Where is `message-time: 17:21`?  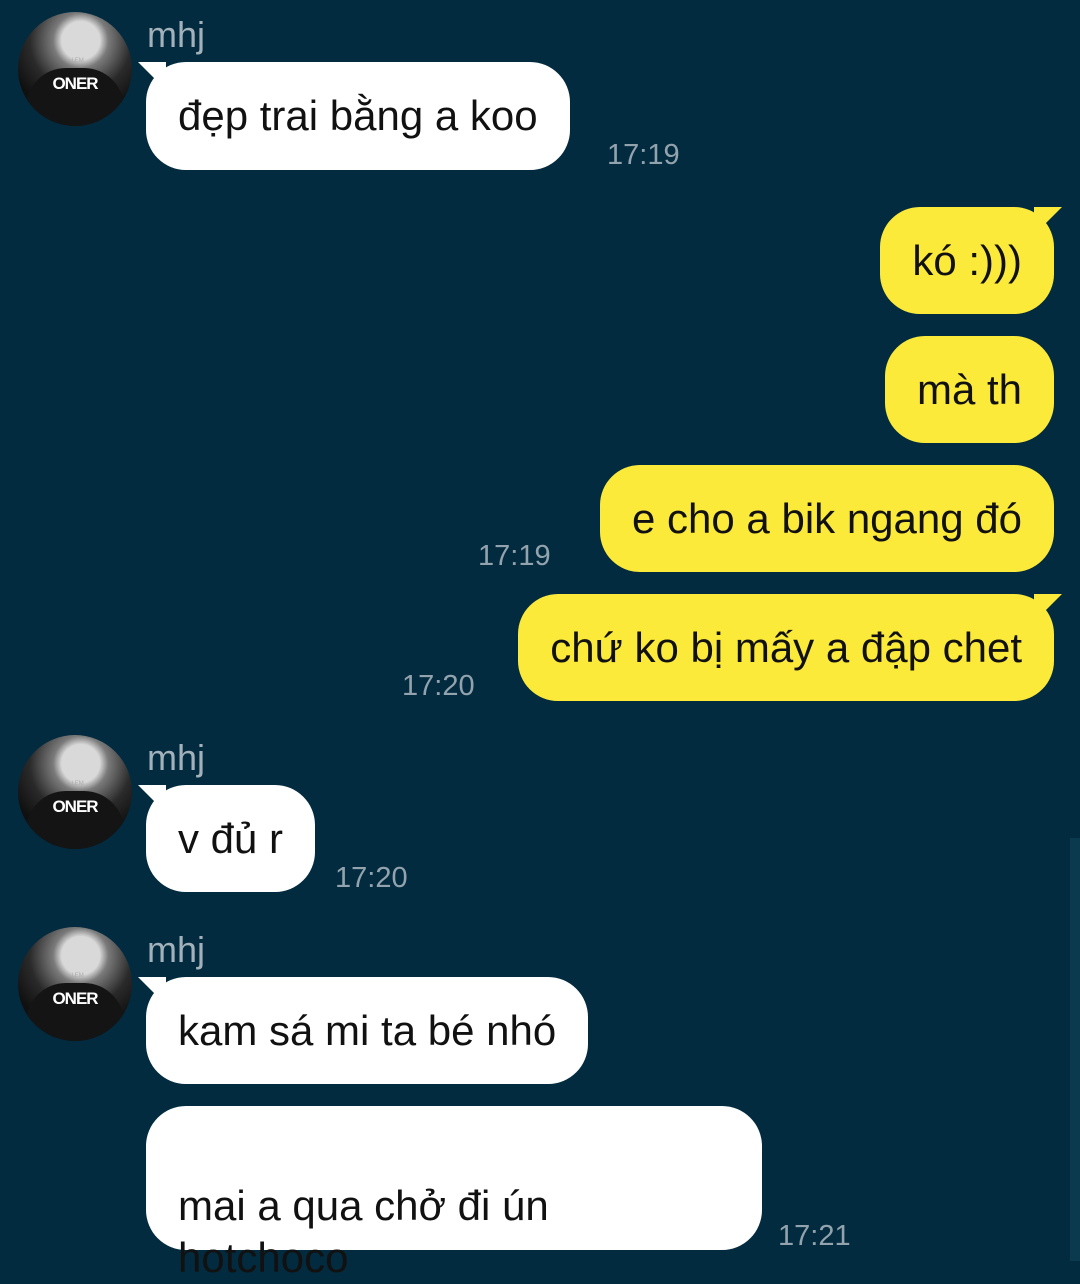
message-time: 17:21 is located at coordinates (814, 1236).